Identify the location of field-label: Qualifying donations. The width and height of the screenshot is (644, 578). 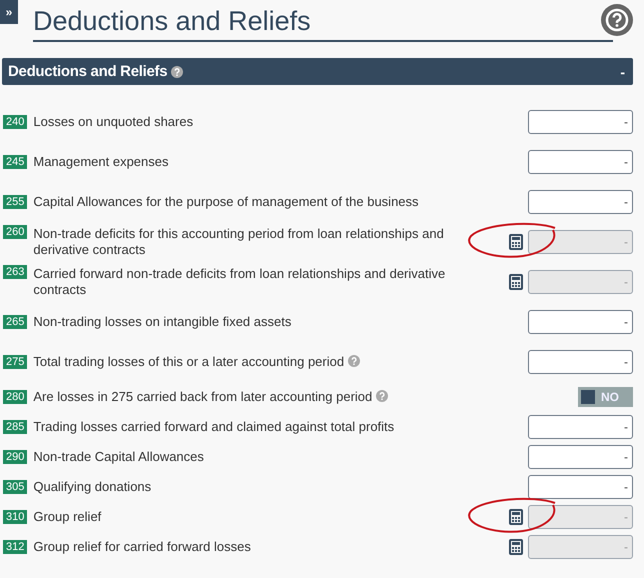
(92, 487).